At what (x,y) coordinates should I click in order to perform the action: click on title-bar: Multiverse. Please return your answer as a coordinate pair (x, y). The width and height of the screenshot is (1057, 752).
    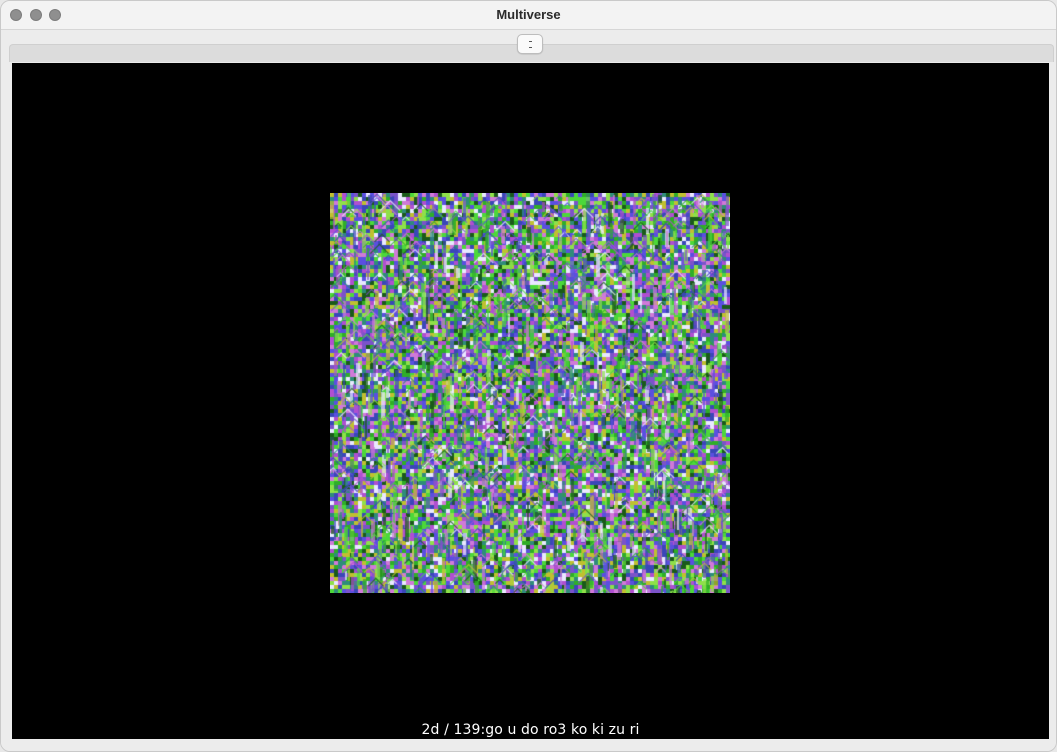
    Looking at the image, I should click on (528, 15).